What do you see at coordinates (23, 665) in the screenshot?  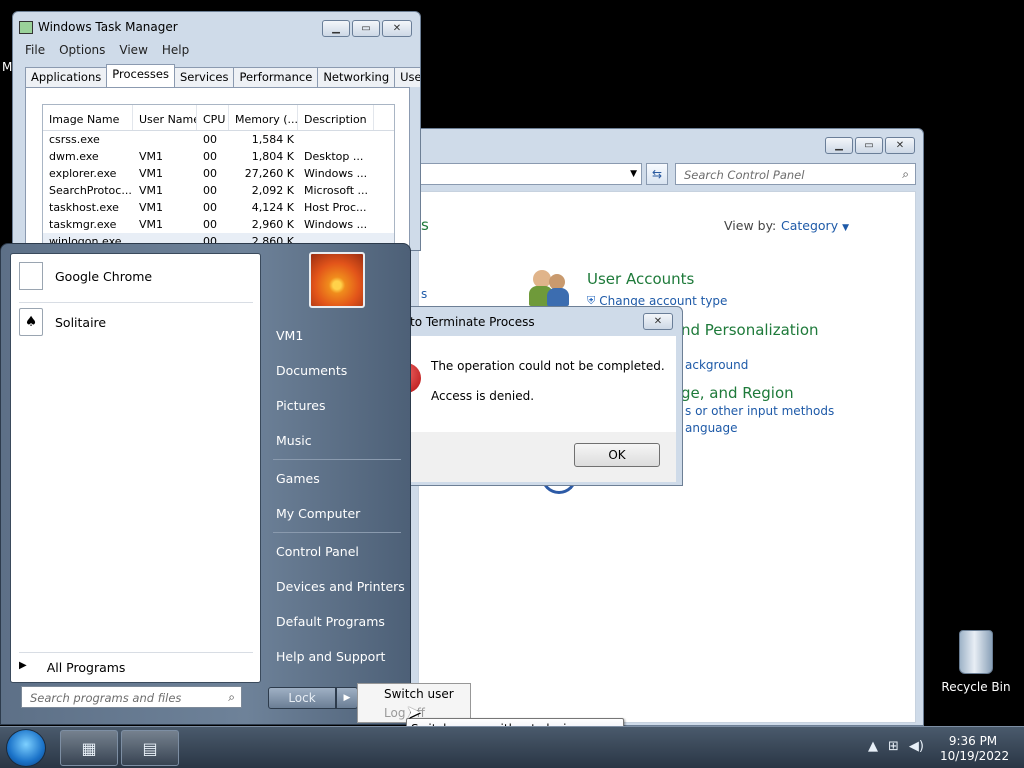 I see `arrow-right-icon: ▶` at bounding box center [23, 665].